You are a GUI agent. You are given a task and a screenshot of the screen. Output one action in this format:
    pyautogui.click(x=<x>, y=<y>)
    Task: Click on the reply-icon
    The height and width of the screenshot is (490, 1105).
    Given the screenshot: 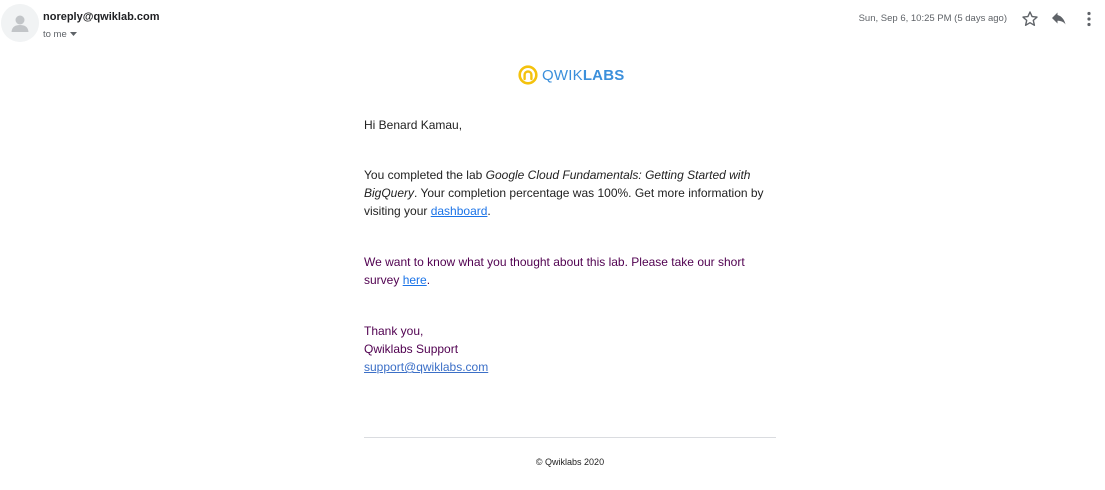 What is the action you would take?
    pyautogui.click(x=1059, y=18)
    